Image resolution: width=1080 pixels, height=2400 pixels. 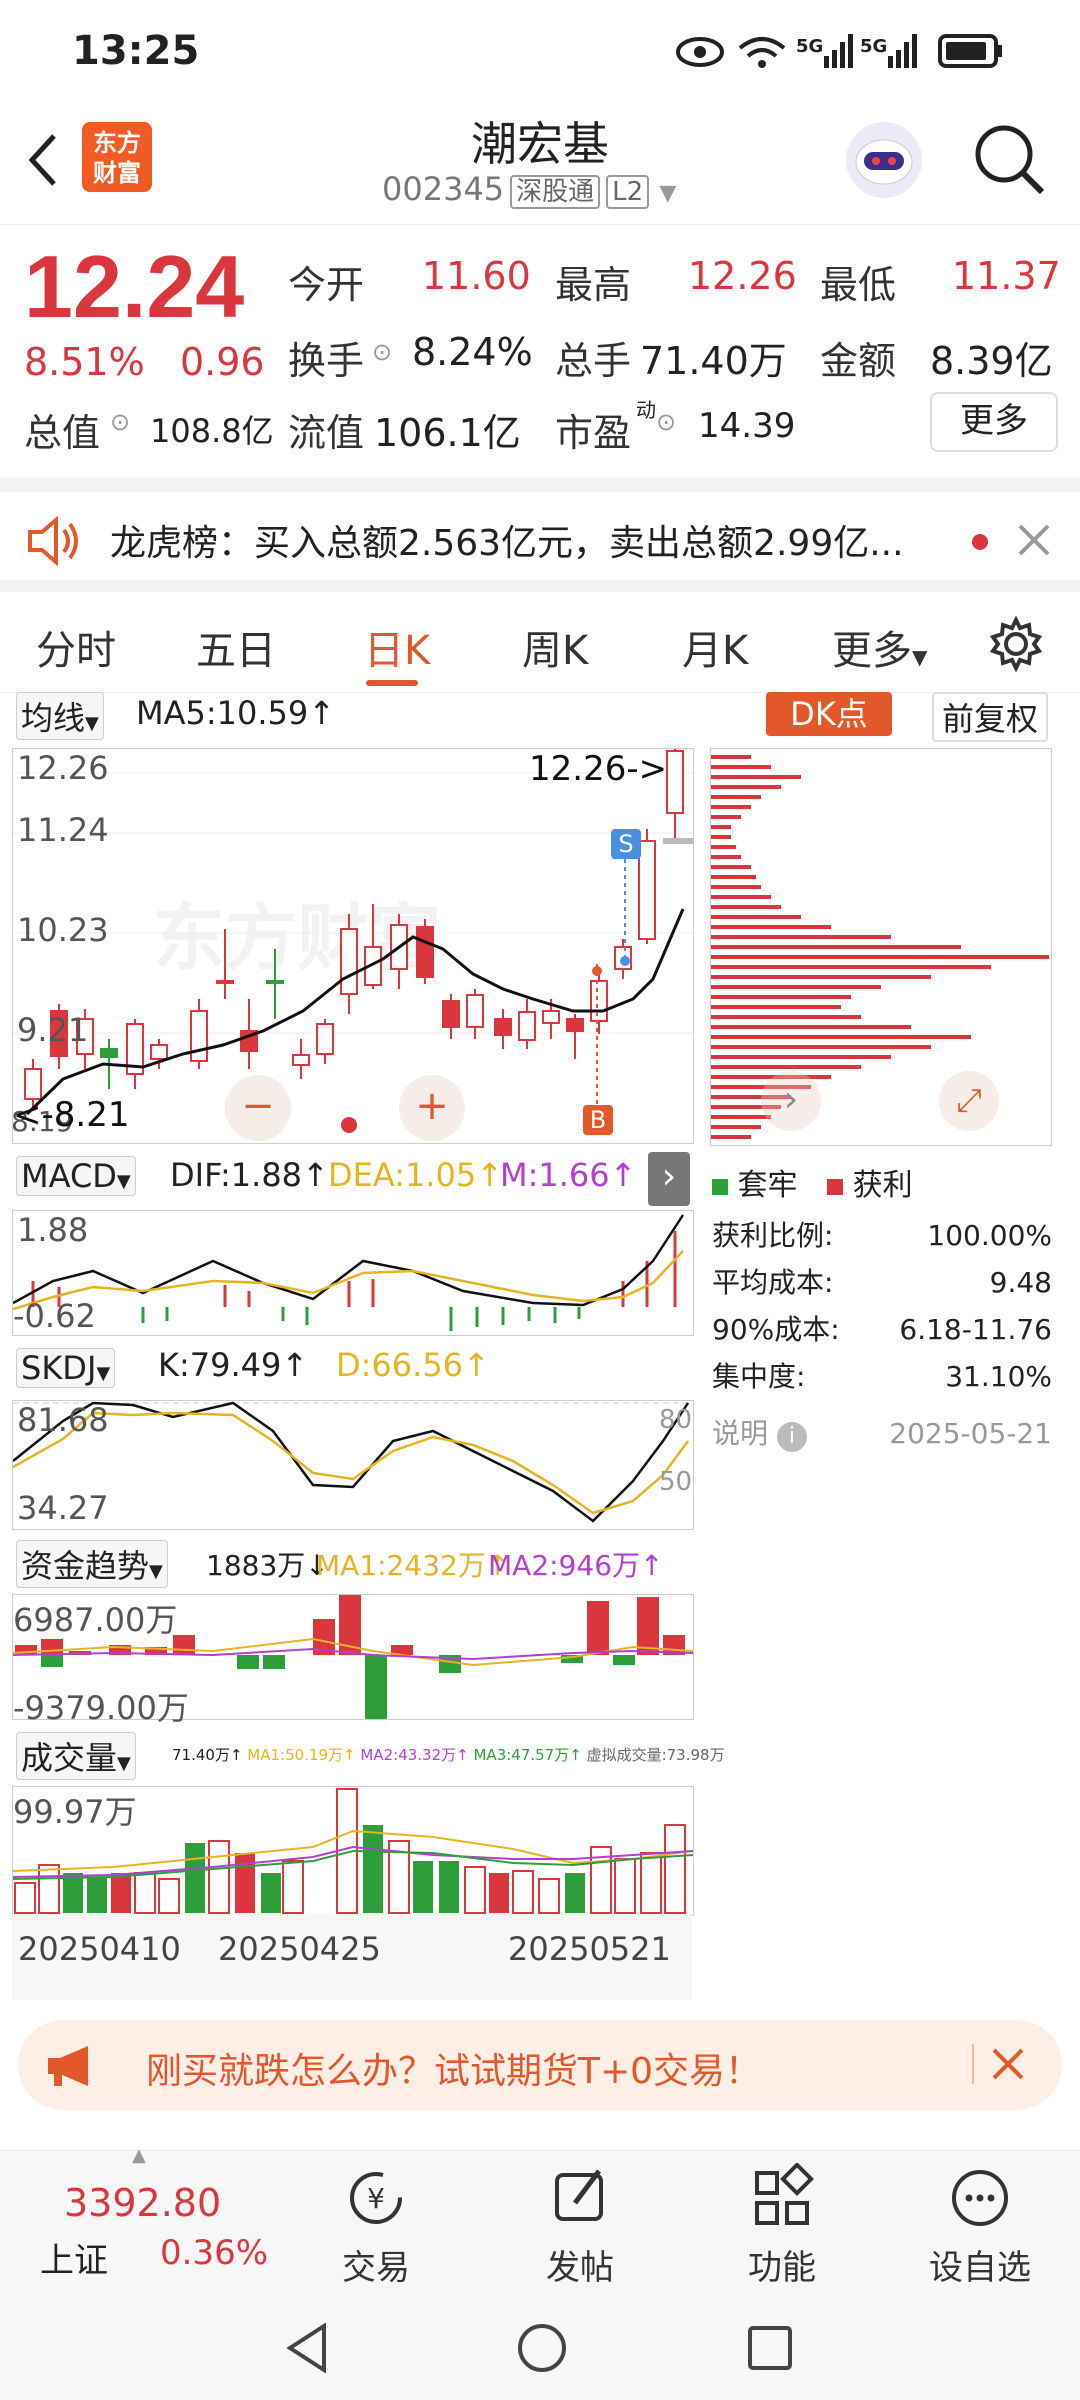 I want to click on fund-top-label: 6987.00万, so click(x=95, y=1620).